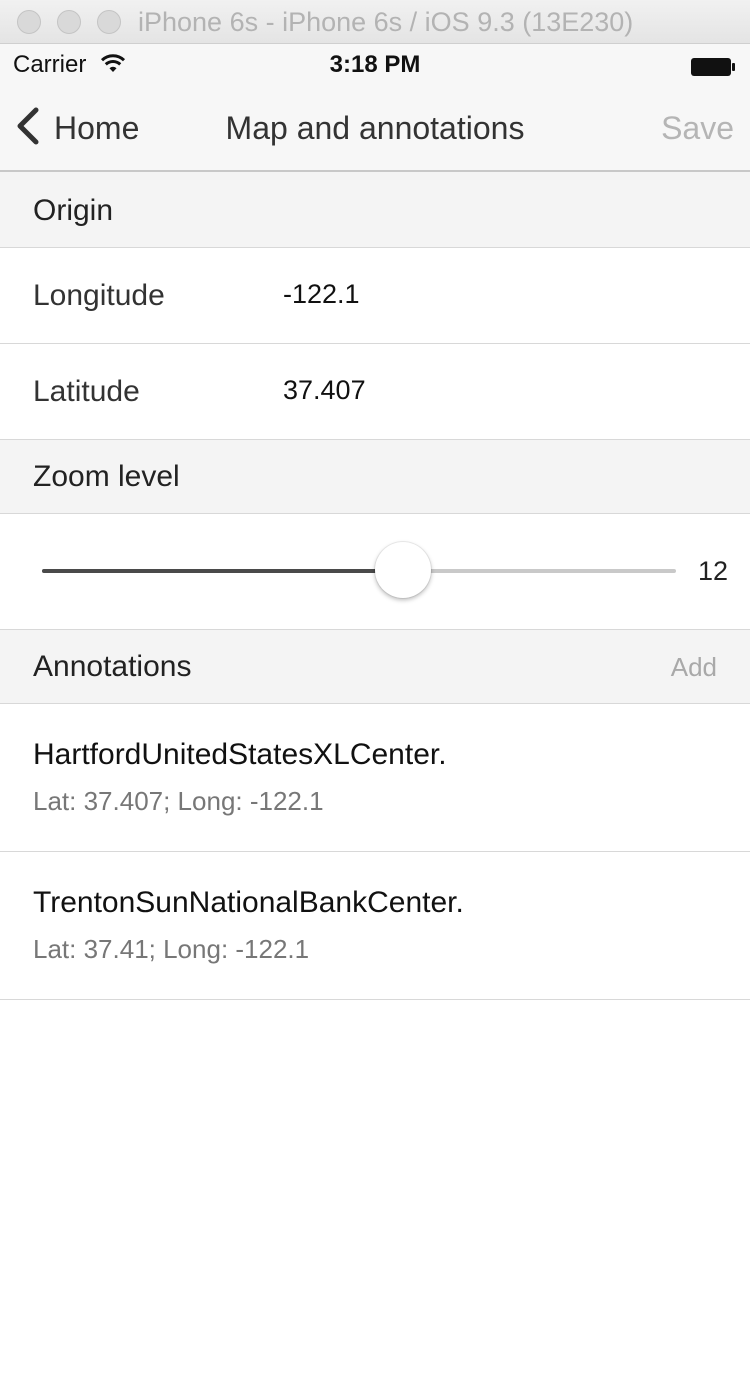 The width and height of the screenshot is (750, 1378). Describe the element at coordinates (106, 476) in the screenshot. I see `section-title-zoom: Zoom level` at that location.